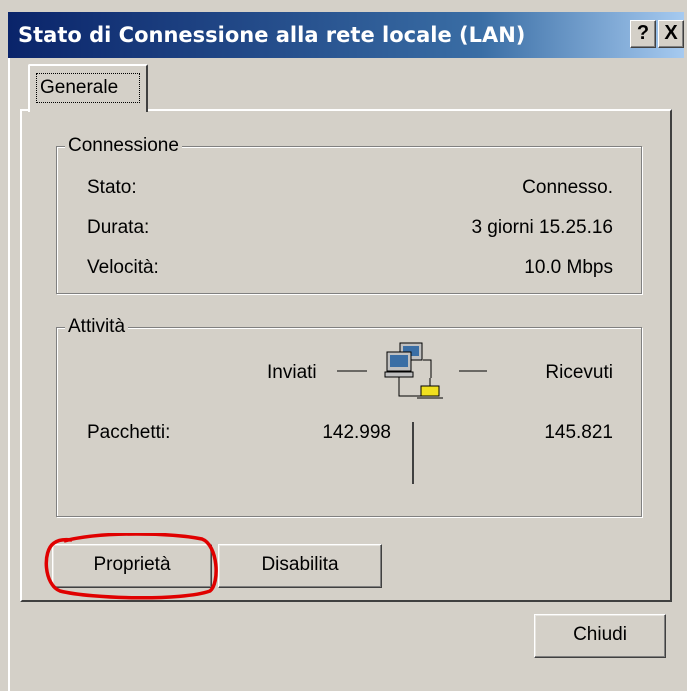 Image resolution: width=687 pixels, height=691 pixels. I want to click on duration-label: Durata:, so click(118, 227).